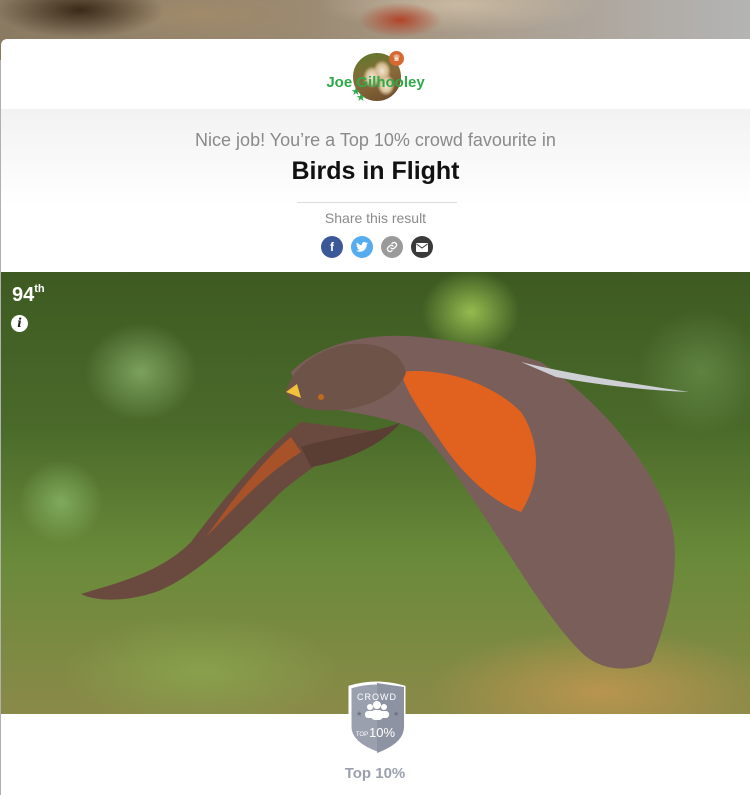  I want to click on twitter-icon, so click(362, 247).